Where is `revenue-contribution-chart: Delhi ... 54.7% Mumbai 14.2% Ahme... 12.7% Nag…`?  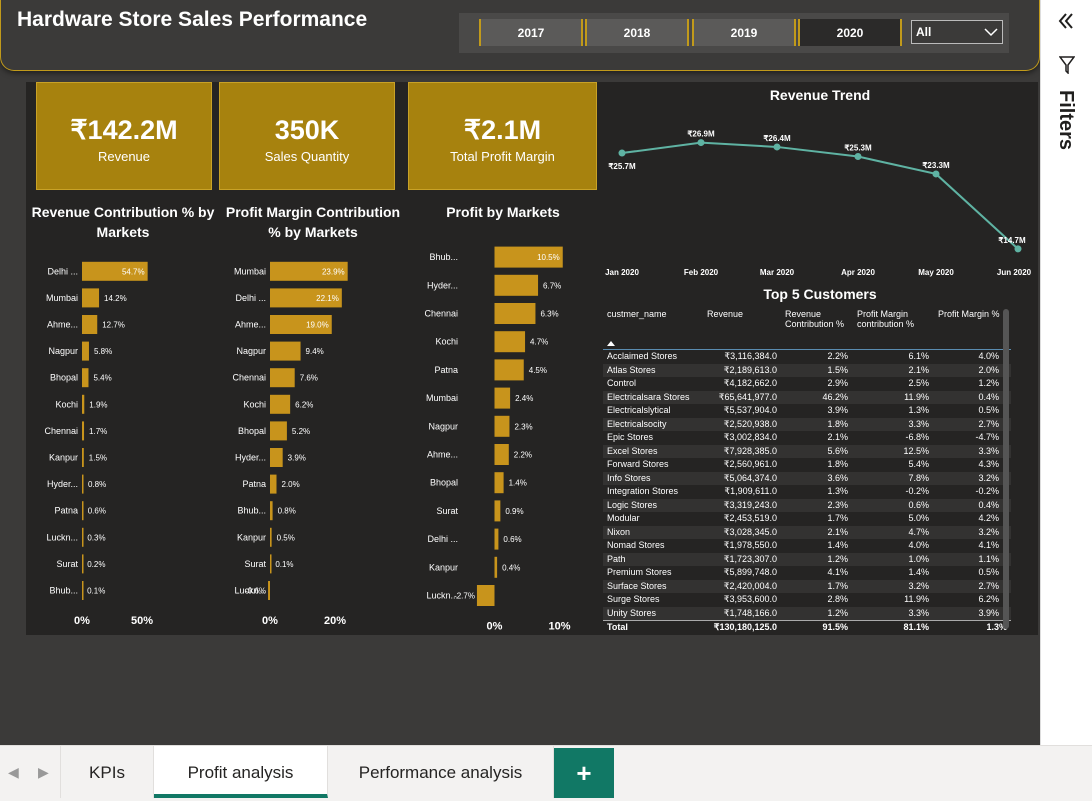 revenue-contribution-chart: Delhi ... 54.7% Mumbai 14.2% Ahme... 12.7% Nag… is located at coordinates (120, 442).